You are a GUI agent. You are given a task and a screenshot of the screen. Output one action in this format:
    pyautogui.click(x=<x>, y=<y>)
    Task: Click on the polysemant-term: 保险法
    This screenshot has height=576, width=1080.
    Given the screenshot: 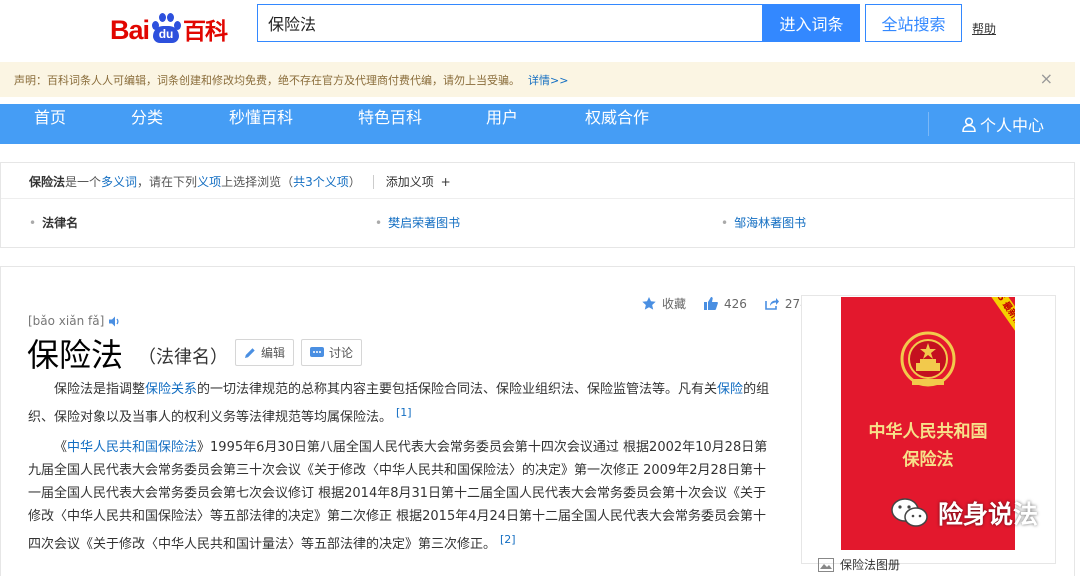 What is the action you would take?
    pyautogui.click(x=47, y=182)
    